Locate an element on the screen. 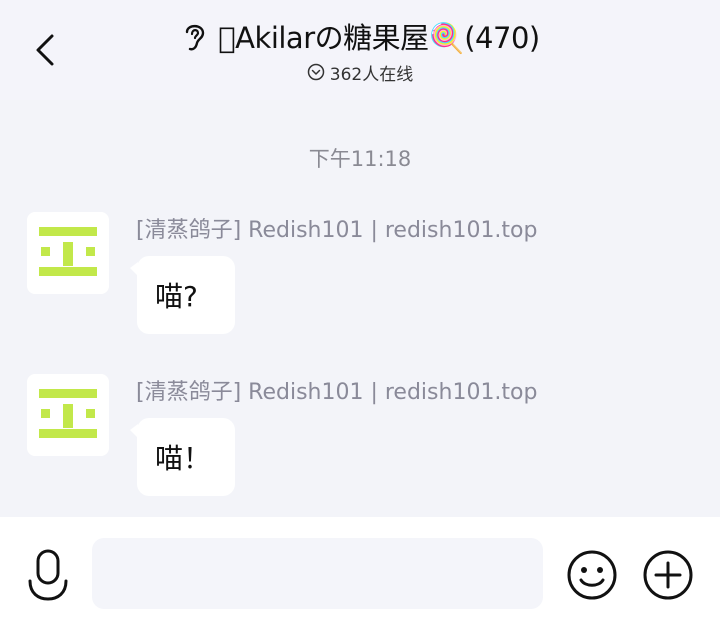 This screenshot has width=720, height=629. message-timestamp: 下午11:18 is located at coordinates (360, 159).